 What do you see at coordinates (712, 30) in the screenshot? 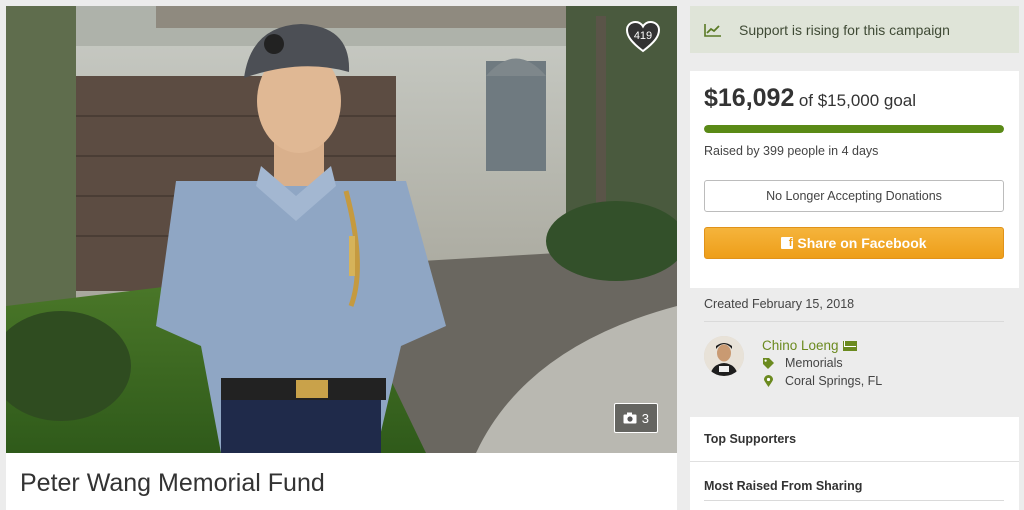
I see `trend-up-icon` at bounding box center [712, 30].